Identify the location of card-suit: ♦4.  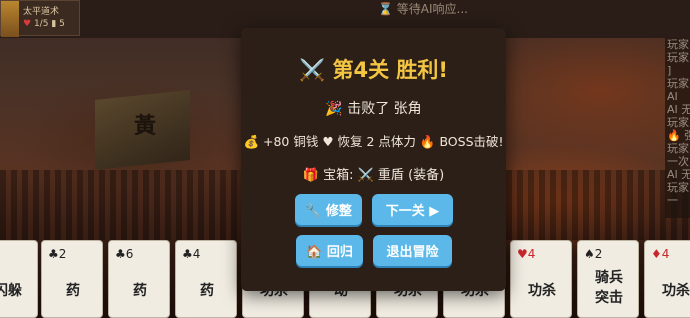
(660, 254).